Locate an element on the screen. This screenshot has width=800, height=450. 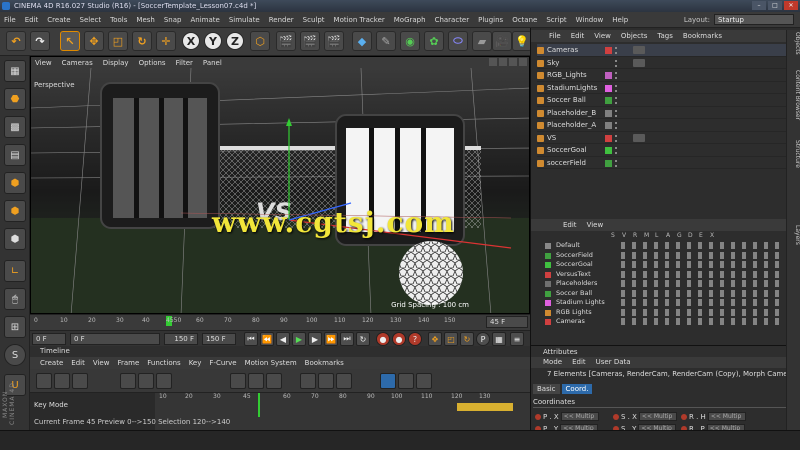
layer-column-header: V is located at coordinates (624, 235).